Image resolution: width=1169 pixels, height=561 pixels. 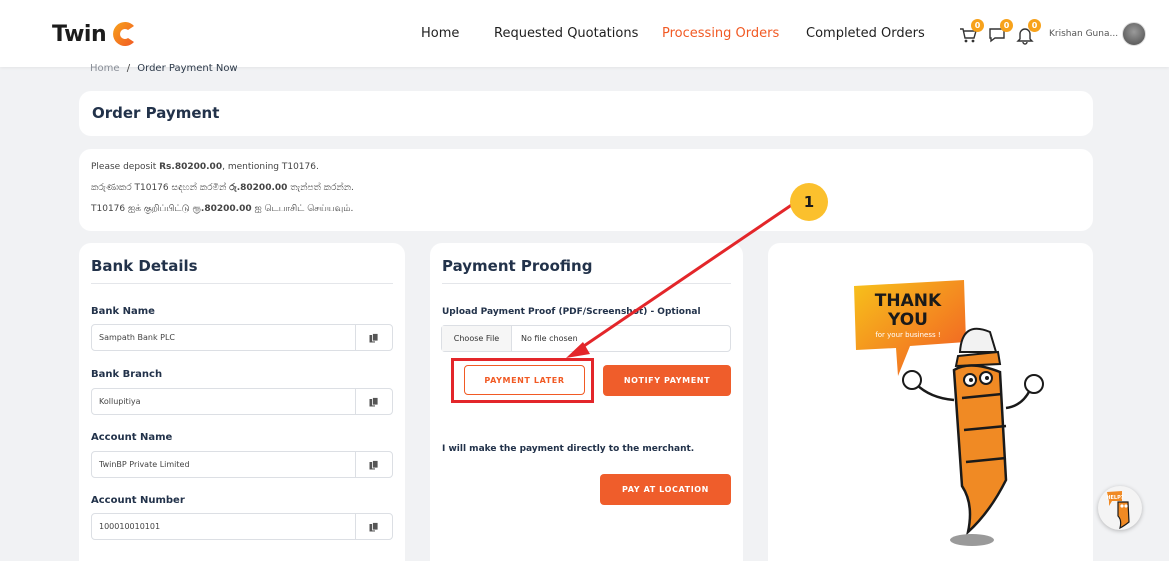 I want to click on help-button: HELP?, so click(x=1120, y=508).